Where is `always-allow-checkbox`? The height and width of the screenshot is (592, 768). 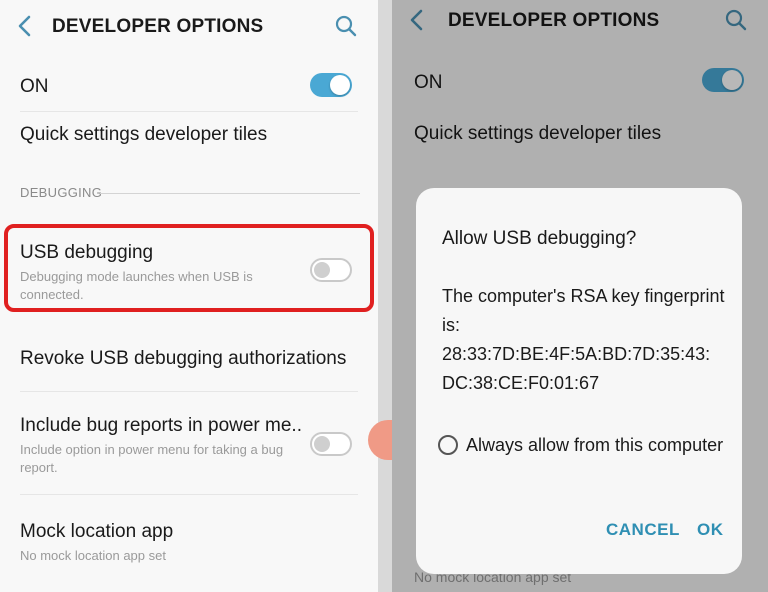
always-allow-checkbox is located at coordinates (448, 445).